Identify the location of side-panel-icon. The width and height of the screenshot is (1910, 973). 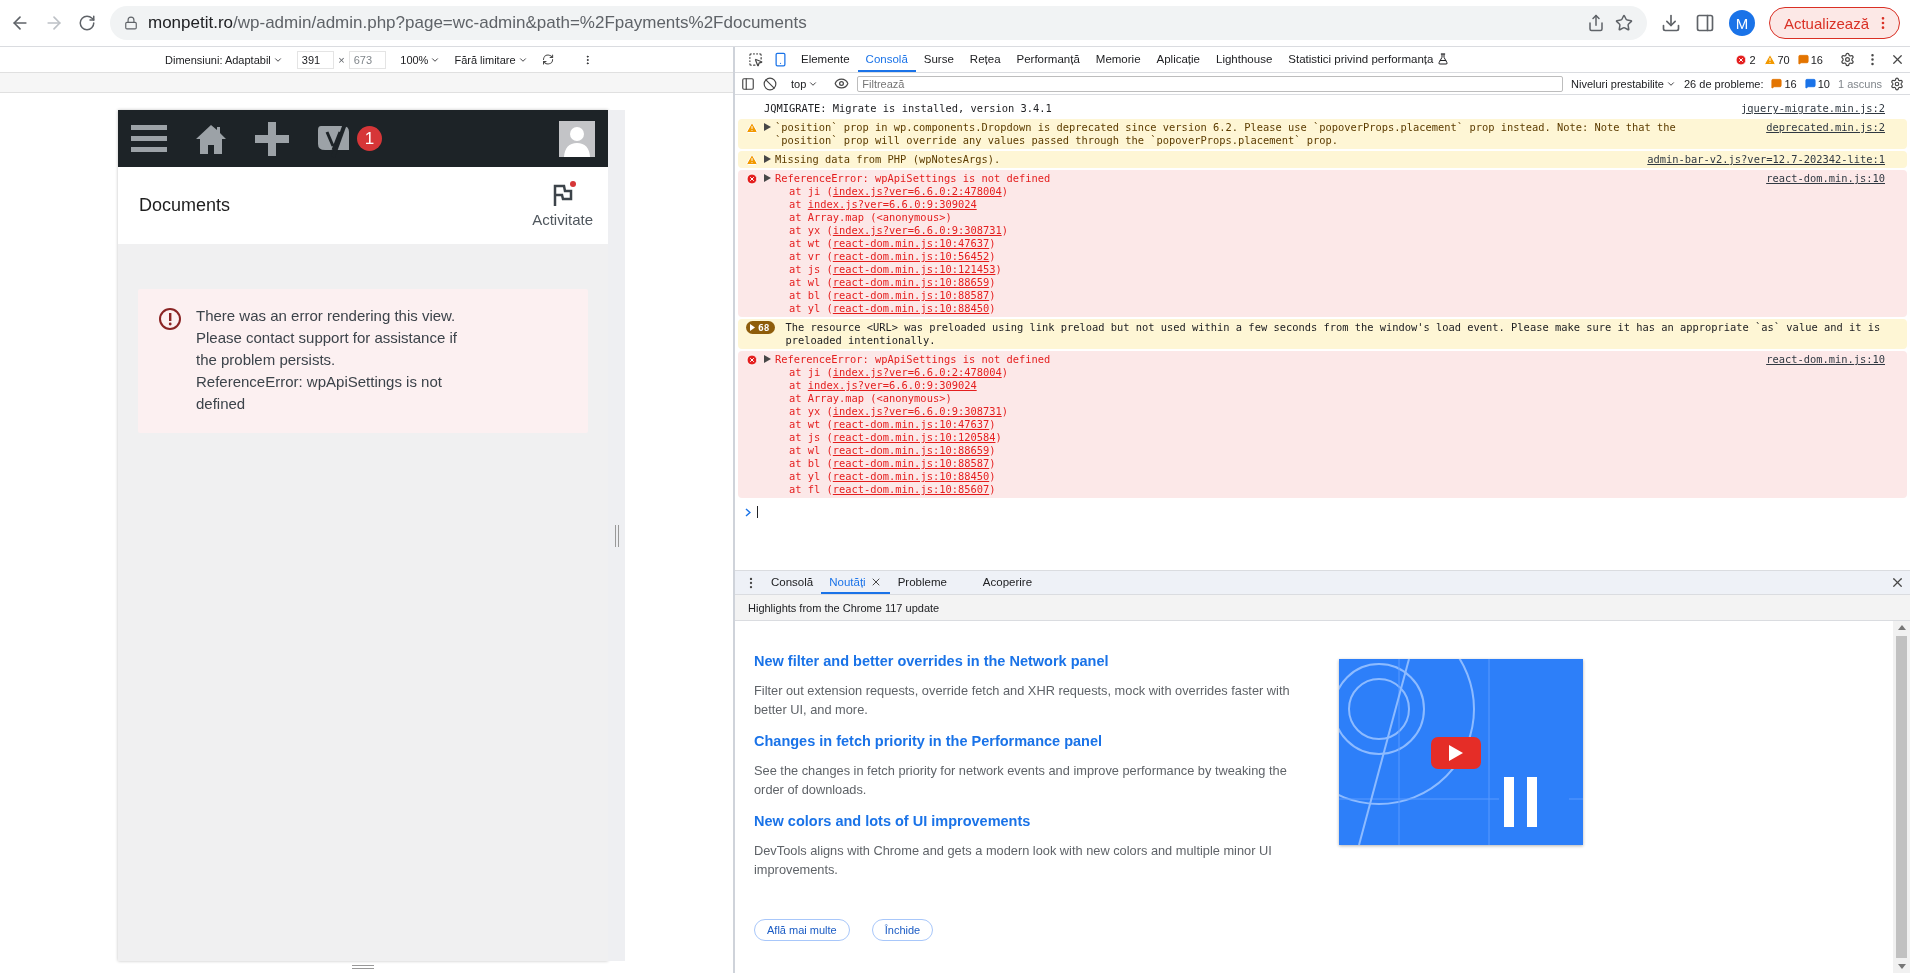
(1704, 23).